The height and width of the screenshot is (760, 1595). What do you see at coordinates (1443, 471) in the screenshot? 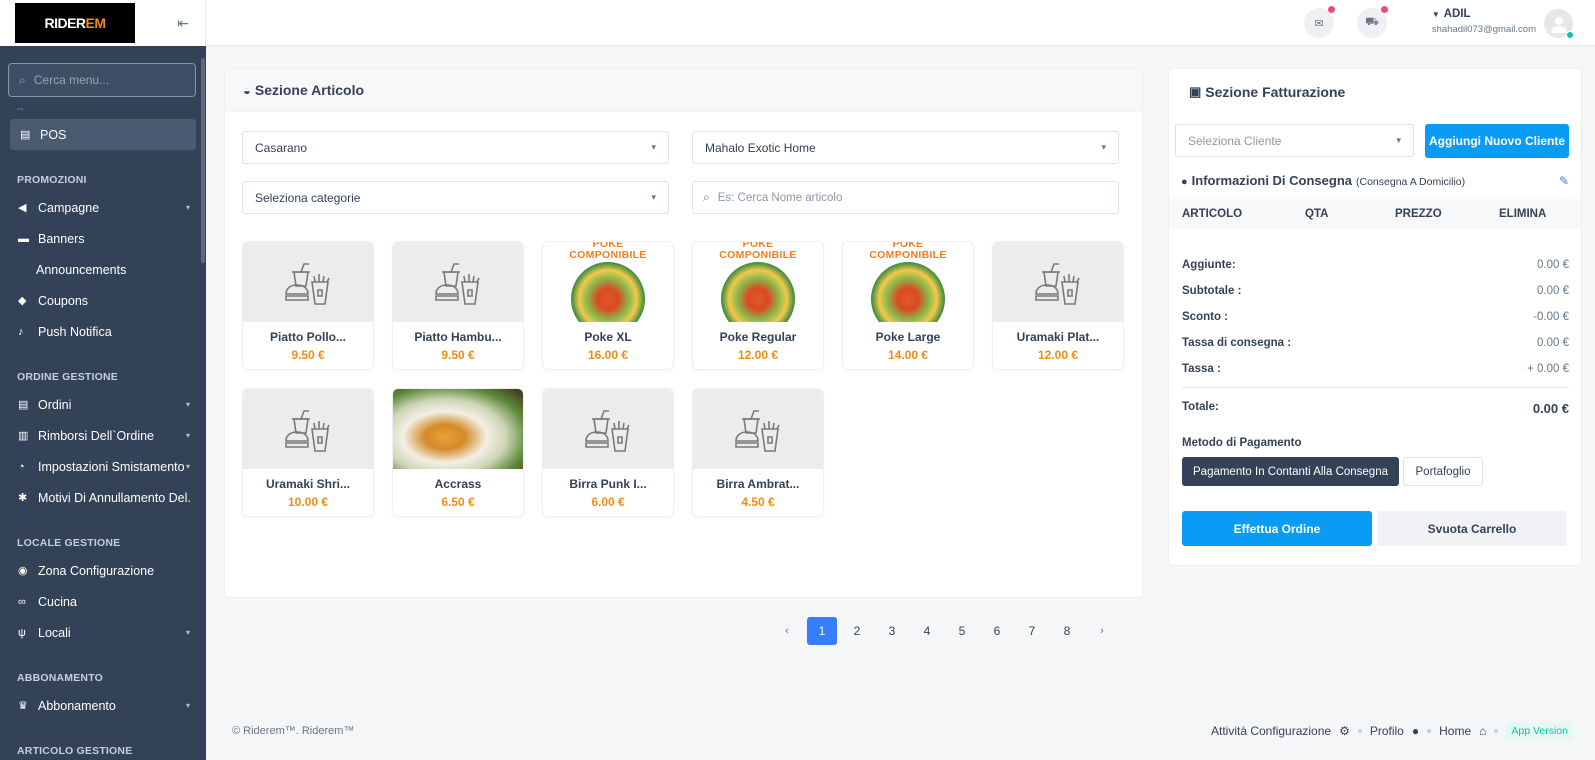
I see `pay-wallet-button: Portafoglio` at bounding box center [1443, 471].